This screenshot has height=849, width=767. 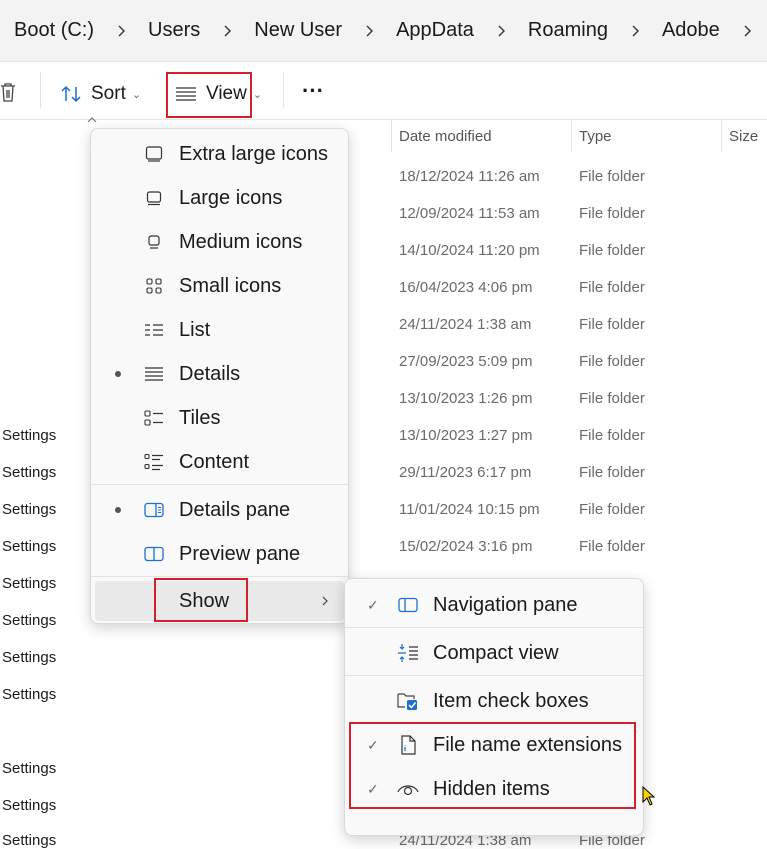 What do you see at coordinates (231, 197) in the screenshot?
I see `menu-item-label: Large icons` at bounding box center [231, 197].